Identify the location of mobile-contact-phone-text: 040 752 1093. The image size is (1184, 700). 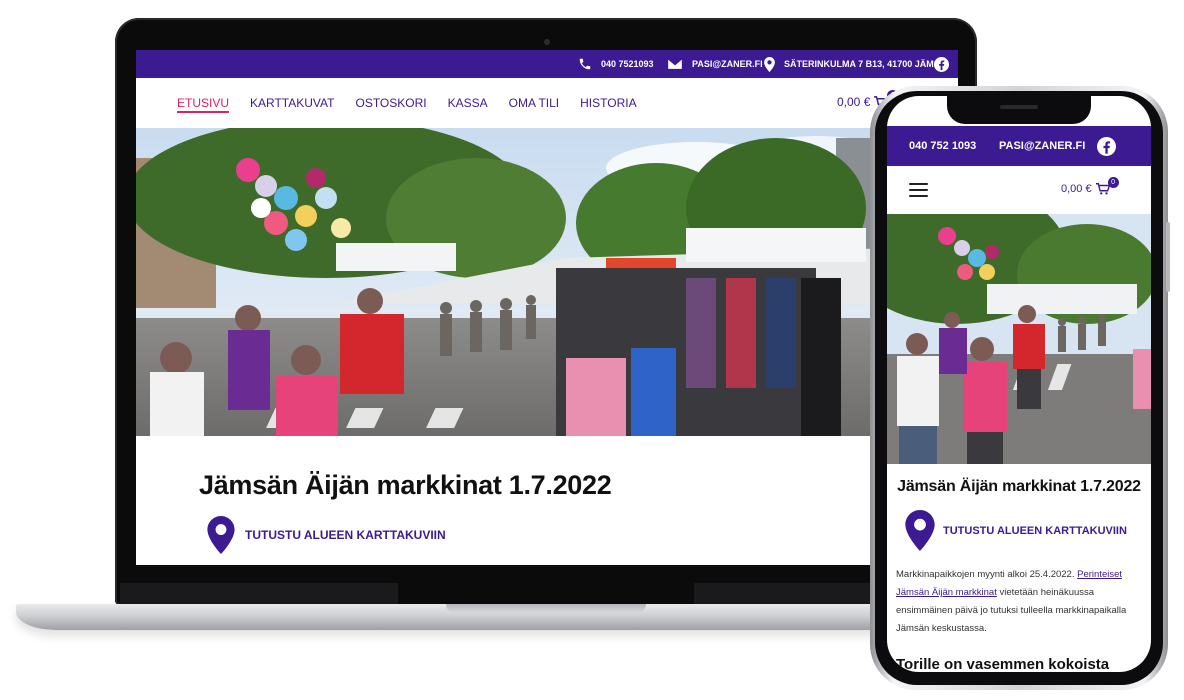
(943, 146).